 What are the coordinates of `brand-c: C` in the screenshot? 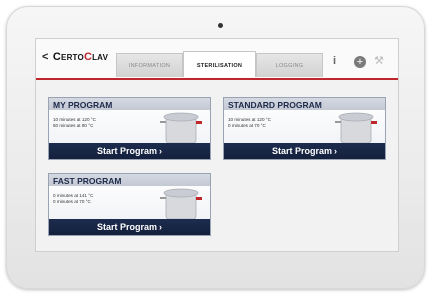 It's located at (57, 57).